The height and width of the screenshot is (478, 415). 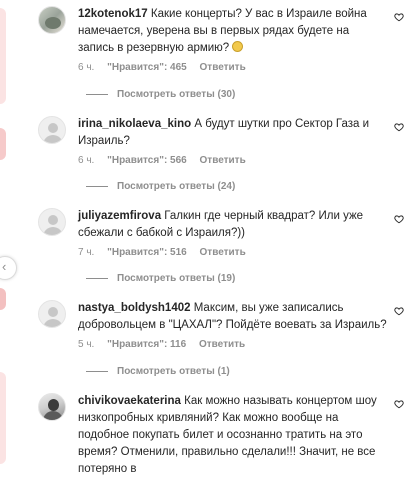 What do you see at coordinates (11, 235) in the screenshot?
I see `background-post-edge` at bounding box center [11, 235].